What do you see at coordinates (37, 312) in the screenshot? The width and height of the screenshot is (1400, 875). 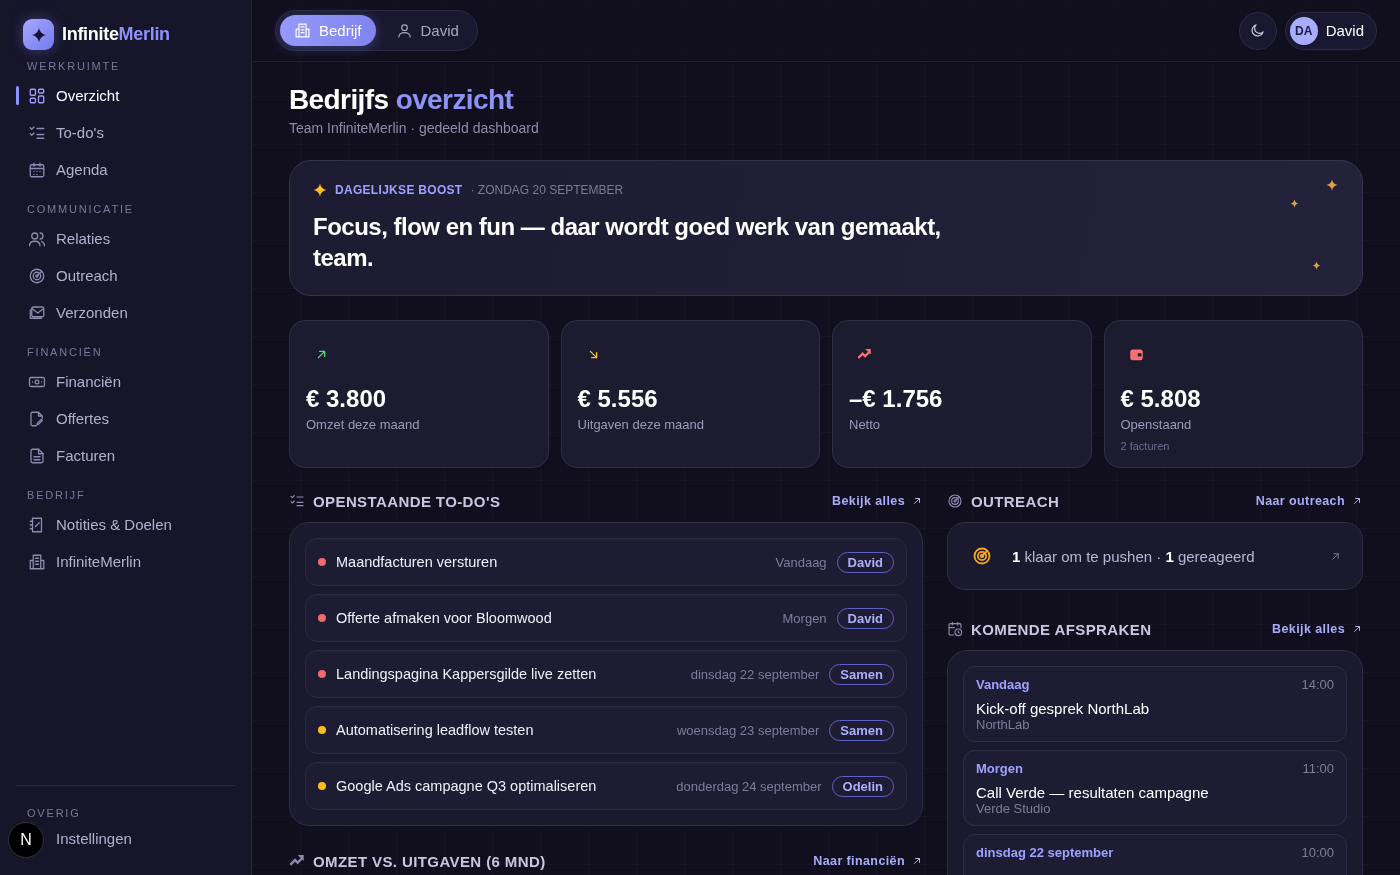 I see `envelope-icon` at bounding box center [37, 312].